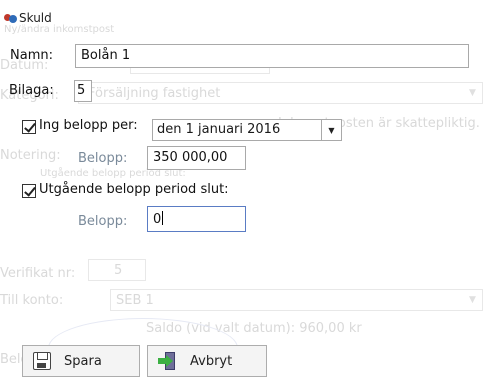  I want to click on cancel-button: Avbryt, so click(207, 361).